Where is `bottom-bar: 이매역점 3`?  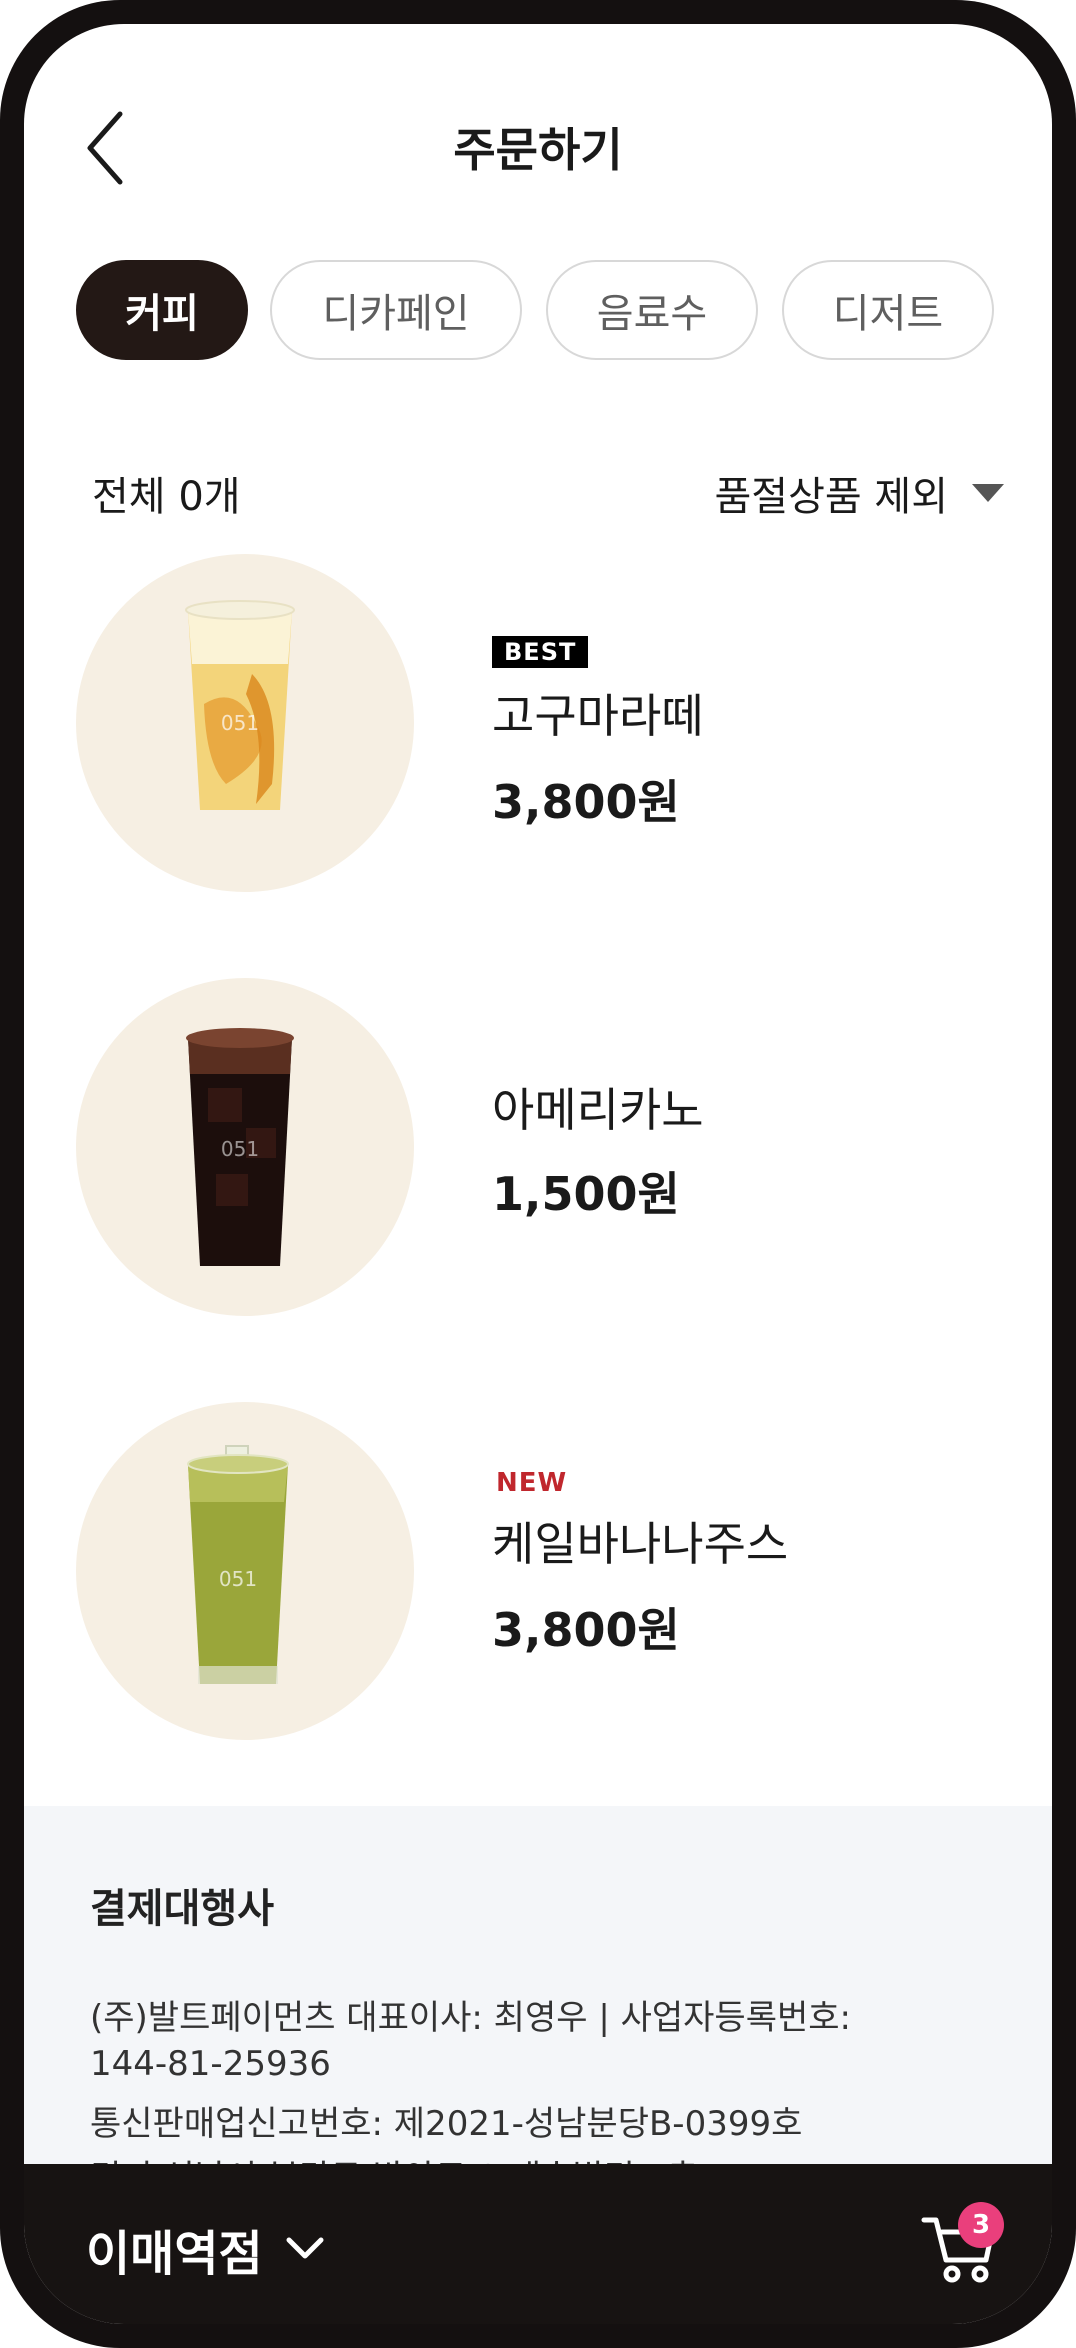 bottom-bar: 이매역점 3 is located at coordinates (538, 2244).